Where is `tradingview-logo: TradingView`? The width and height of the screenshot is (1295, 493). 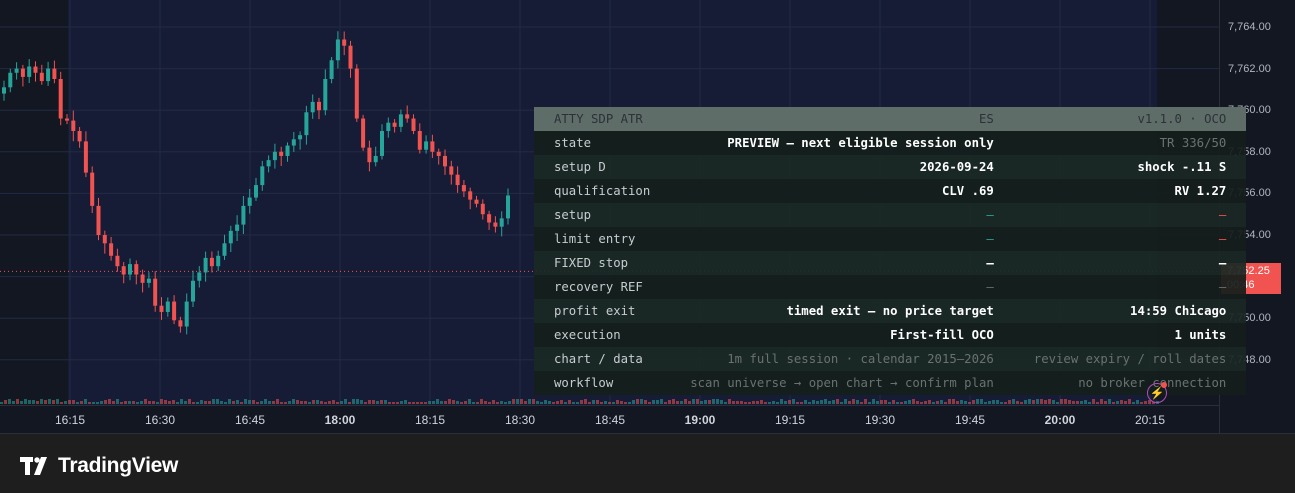
tradingview-logo: TradingView is located at coordinates (99, 466).